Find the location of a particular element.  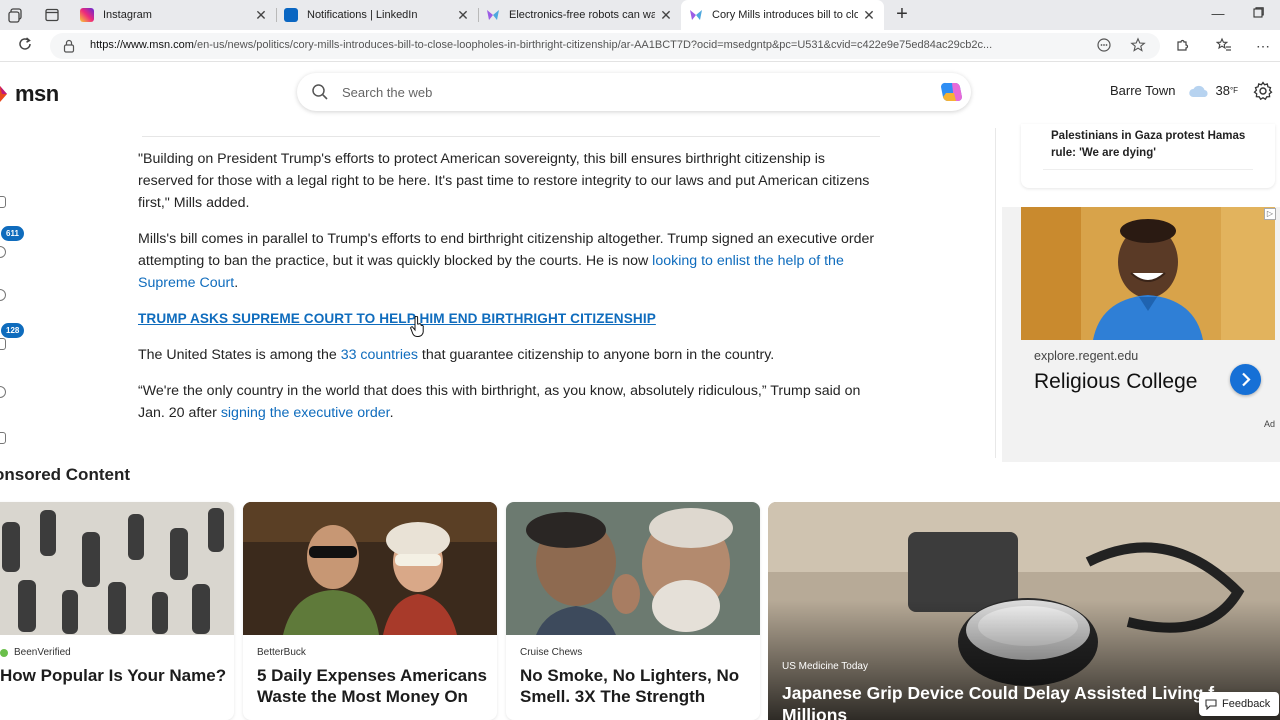

reload-icon is located at coordinates (25, 46).